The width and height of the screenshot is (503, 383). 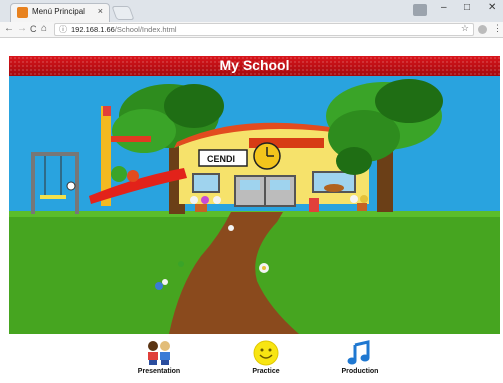 What do you see at coordinates (221, 159) in the screenshot?
I see `school-sign: CENDI` at bounding box center [221, 159].